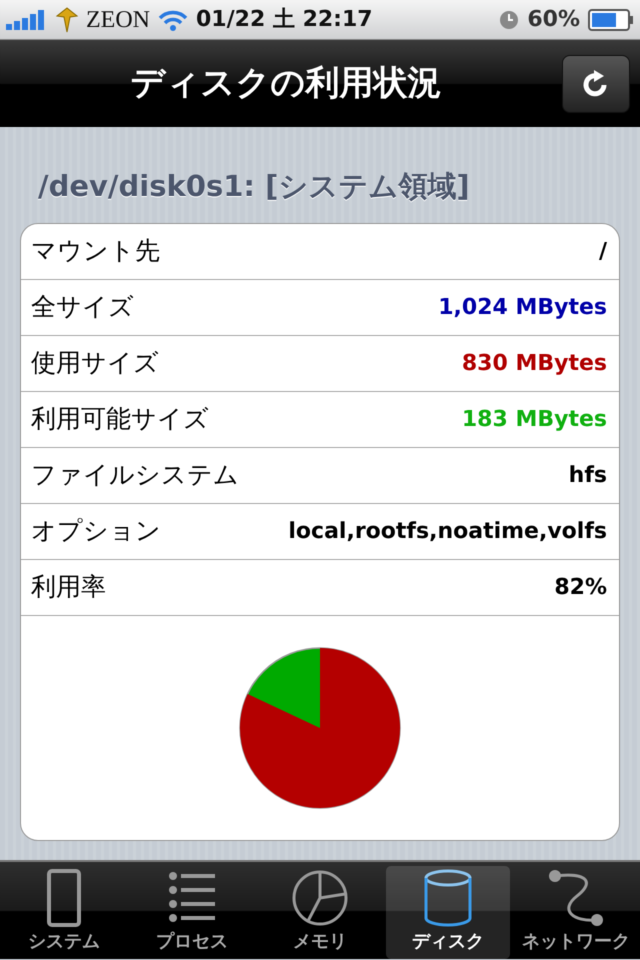  What do you see at coordinates (580, 588) in the screenshot?
I see `row-value: 82%` at bounding box center [580, 588].